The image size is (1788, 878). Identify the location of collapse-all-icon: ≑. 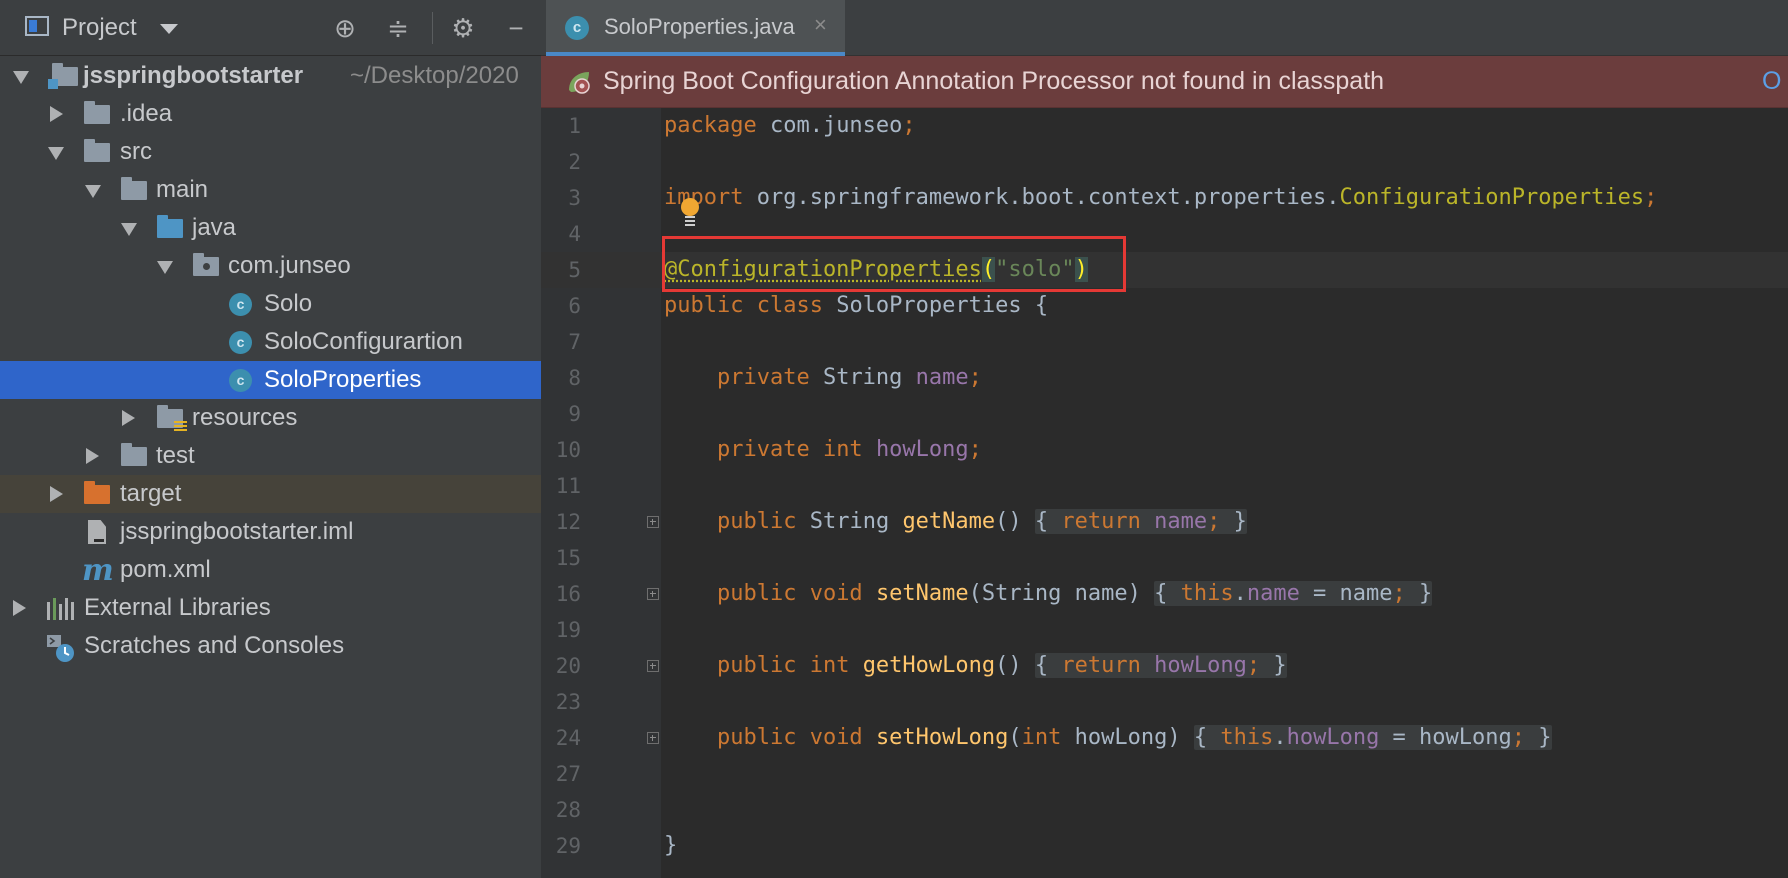
(398, 28).